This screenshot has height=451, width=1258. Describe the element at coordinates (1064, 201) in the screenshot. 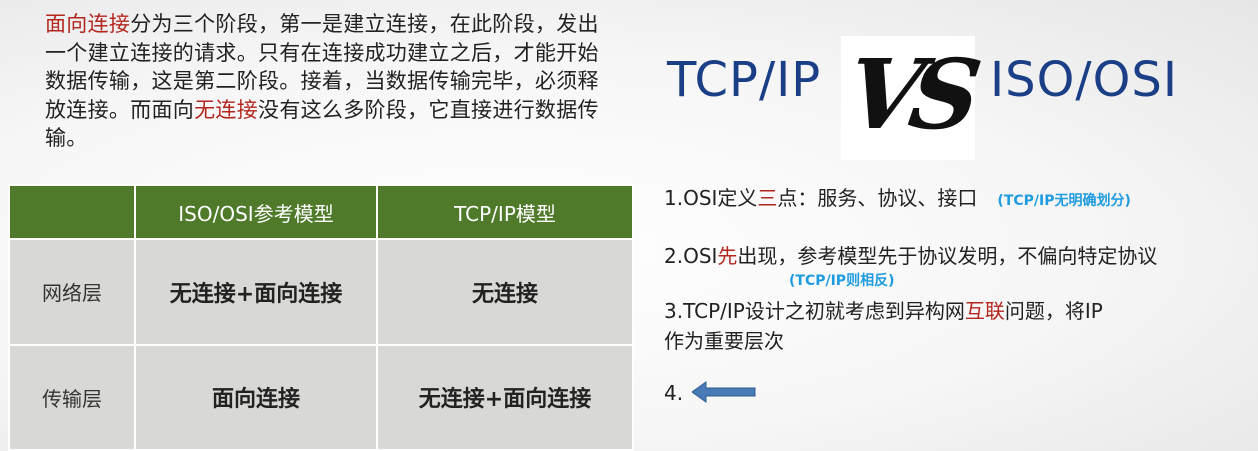

I see `note-1-hint: (TCP/IP无明确划分)` at that location.